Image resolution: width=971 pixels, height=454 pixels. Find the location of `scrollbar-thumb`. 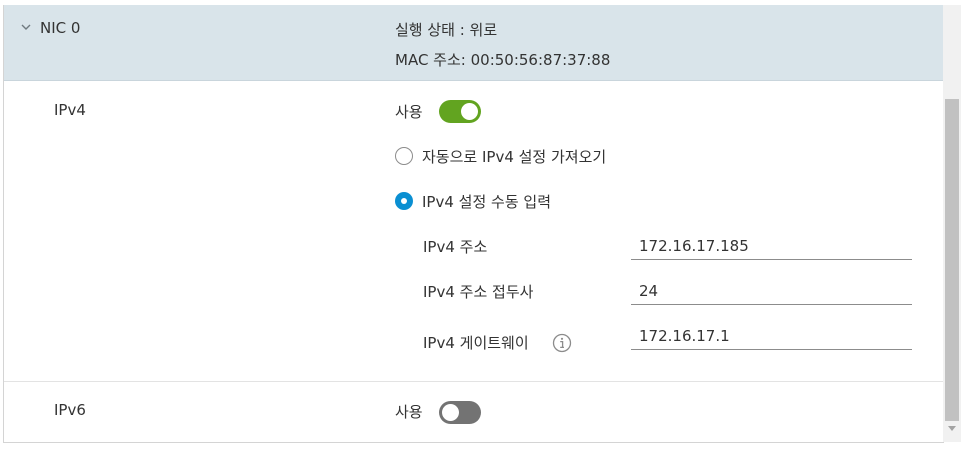

scrollbar-thumb is located at coordinates (952, 260).